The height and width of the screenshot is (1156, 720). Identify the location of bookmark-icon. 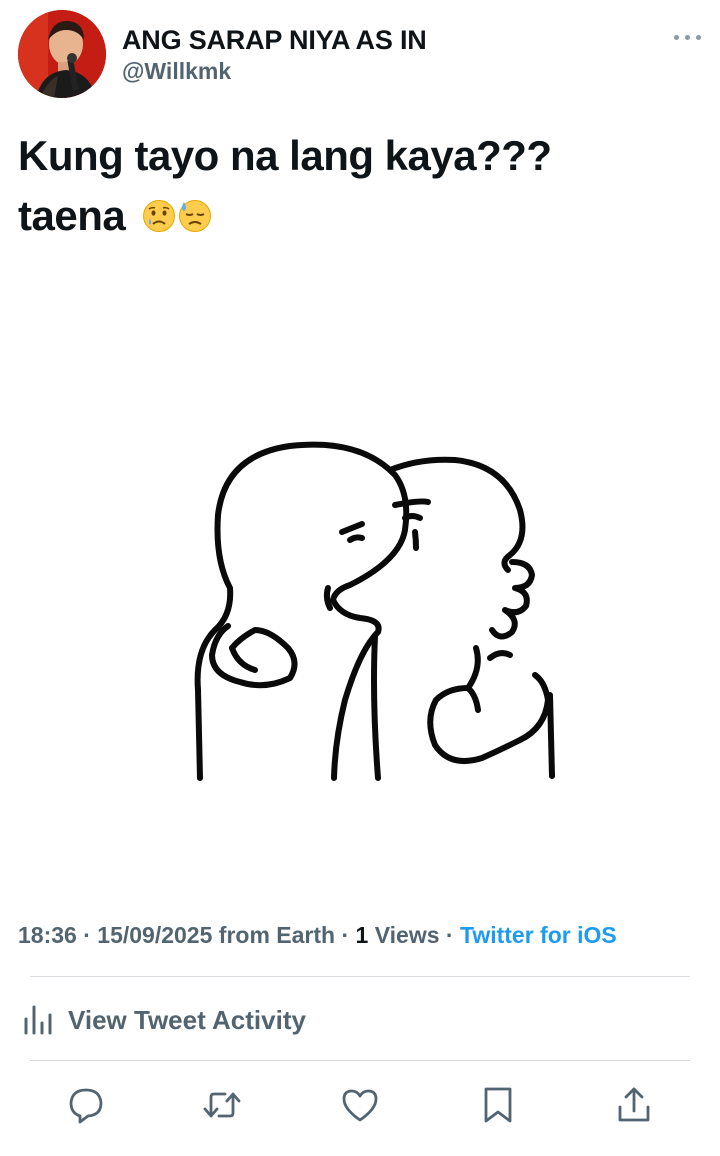
(498, 1107).